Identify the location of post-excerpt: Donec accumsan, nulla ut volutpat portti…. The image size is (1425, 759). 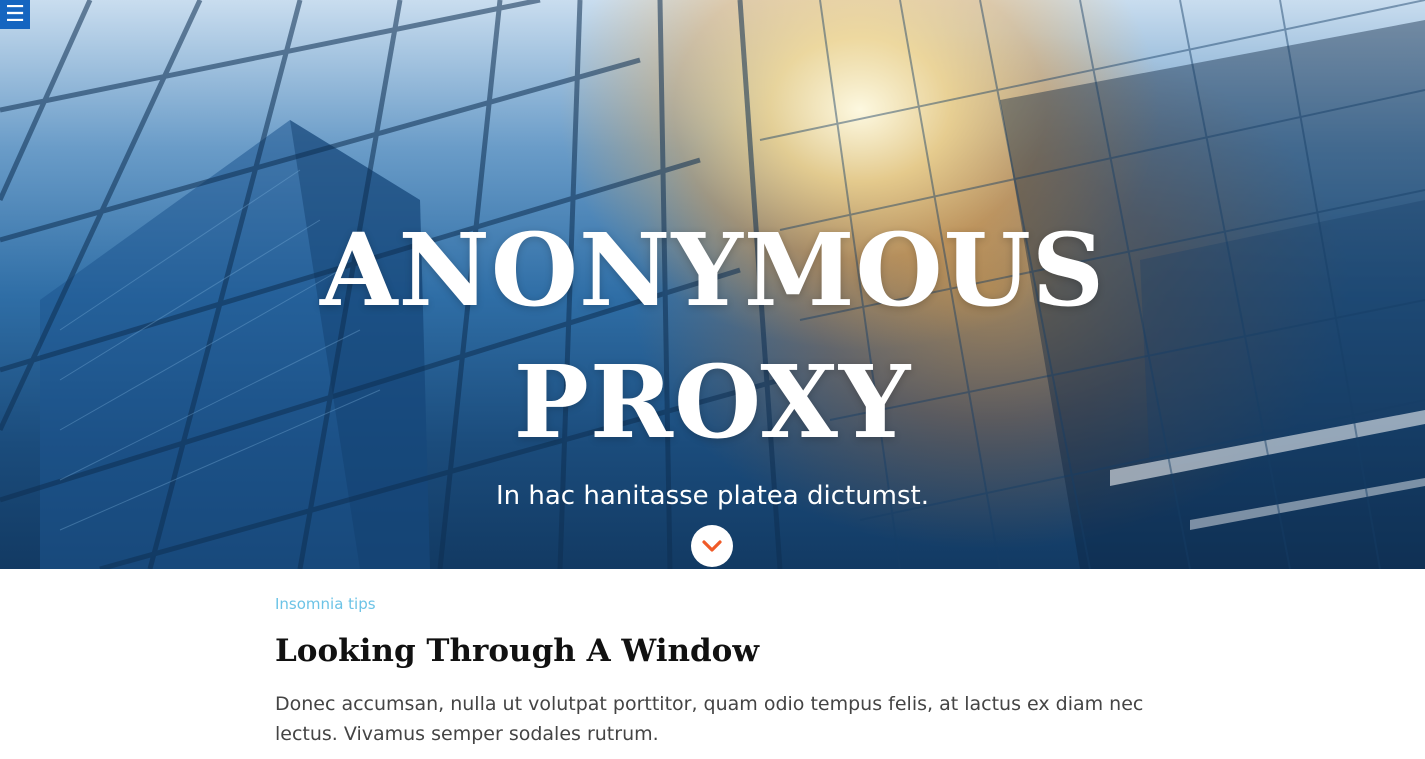
(709, 719).